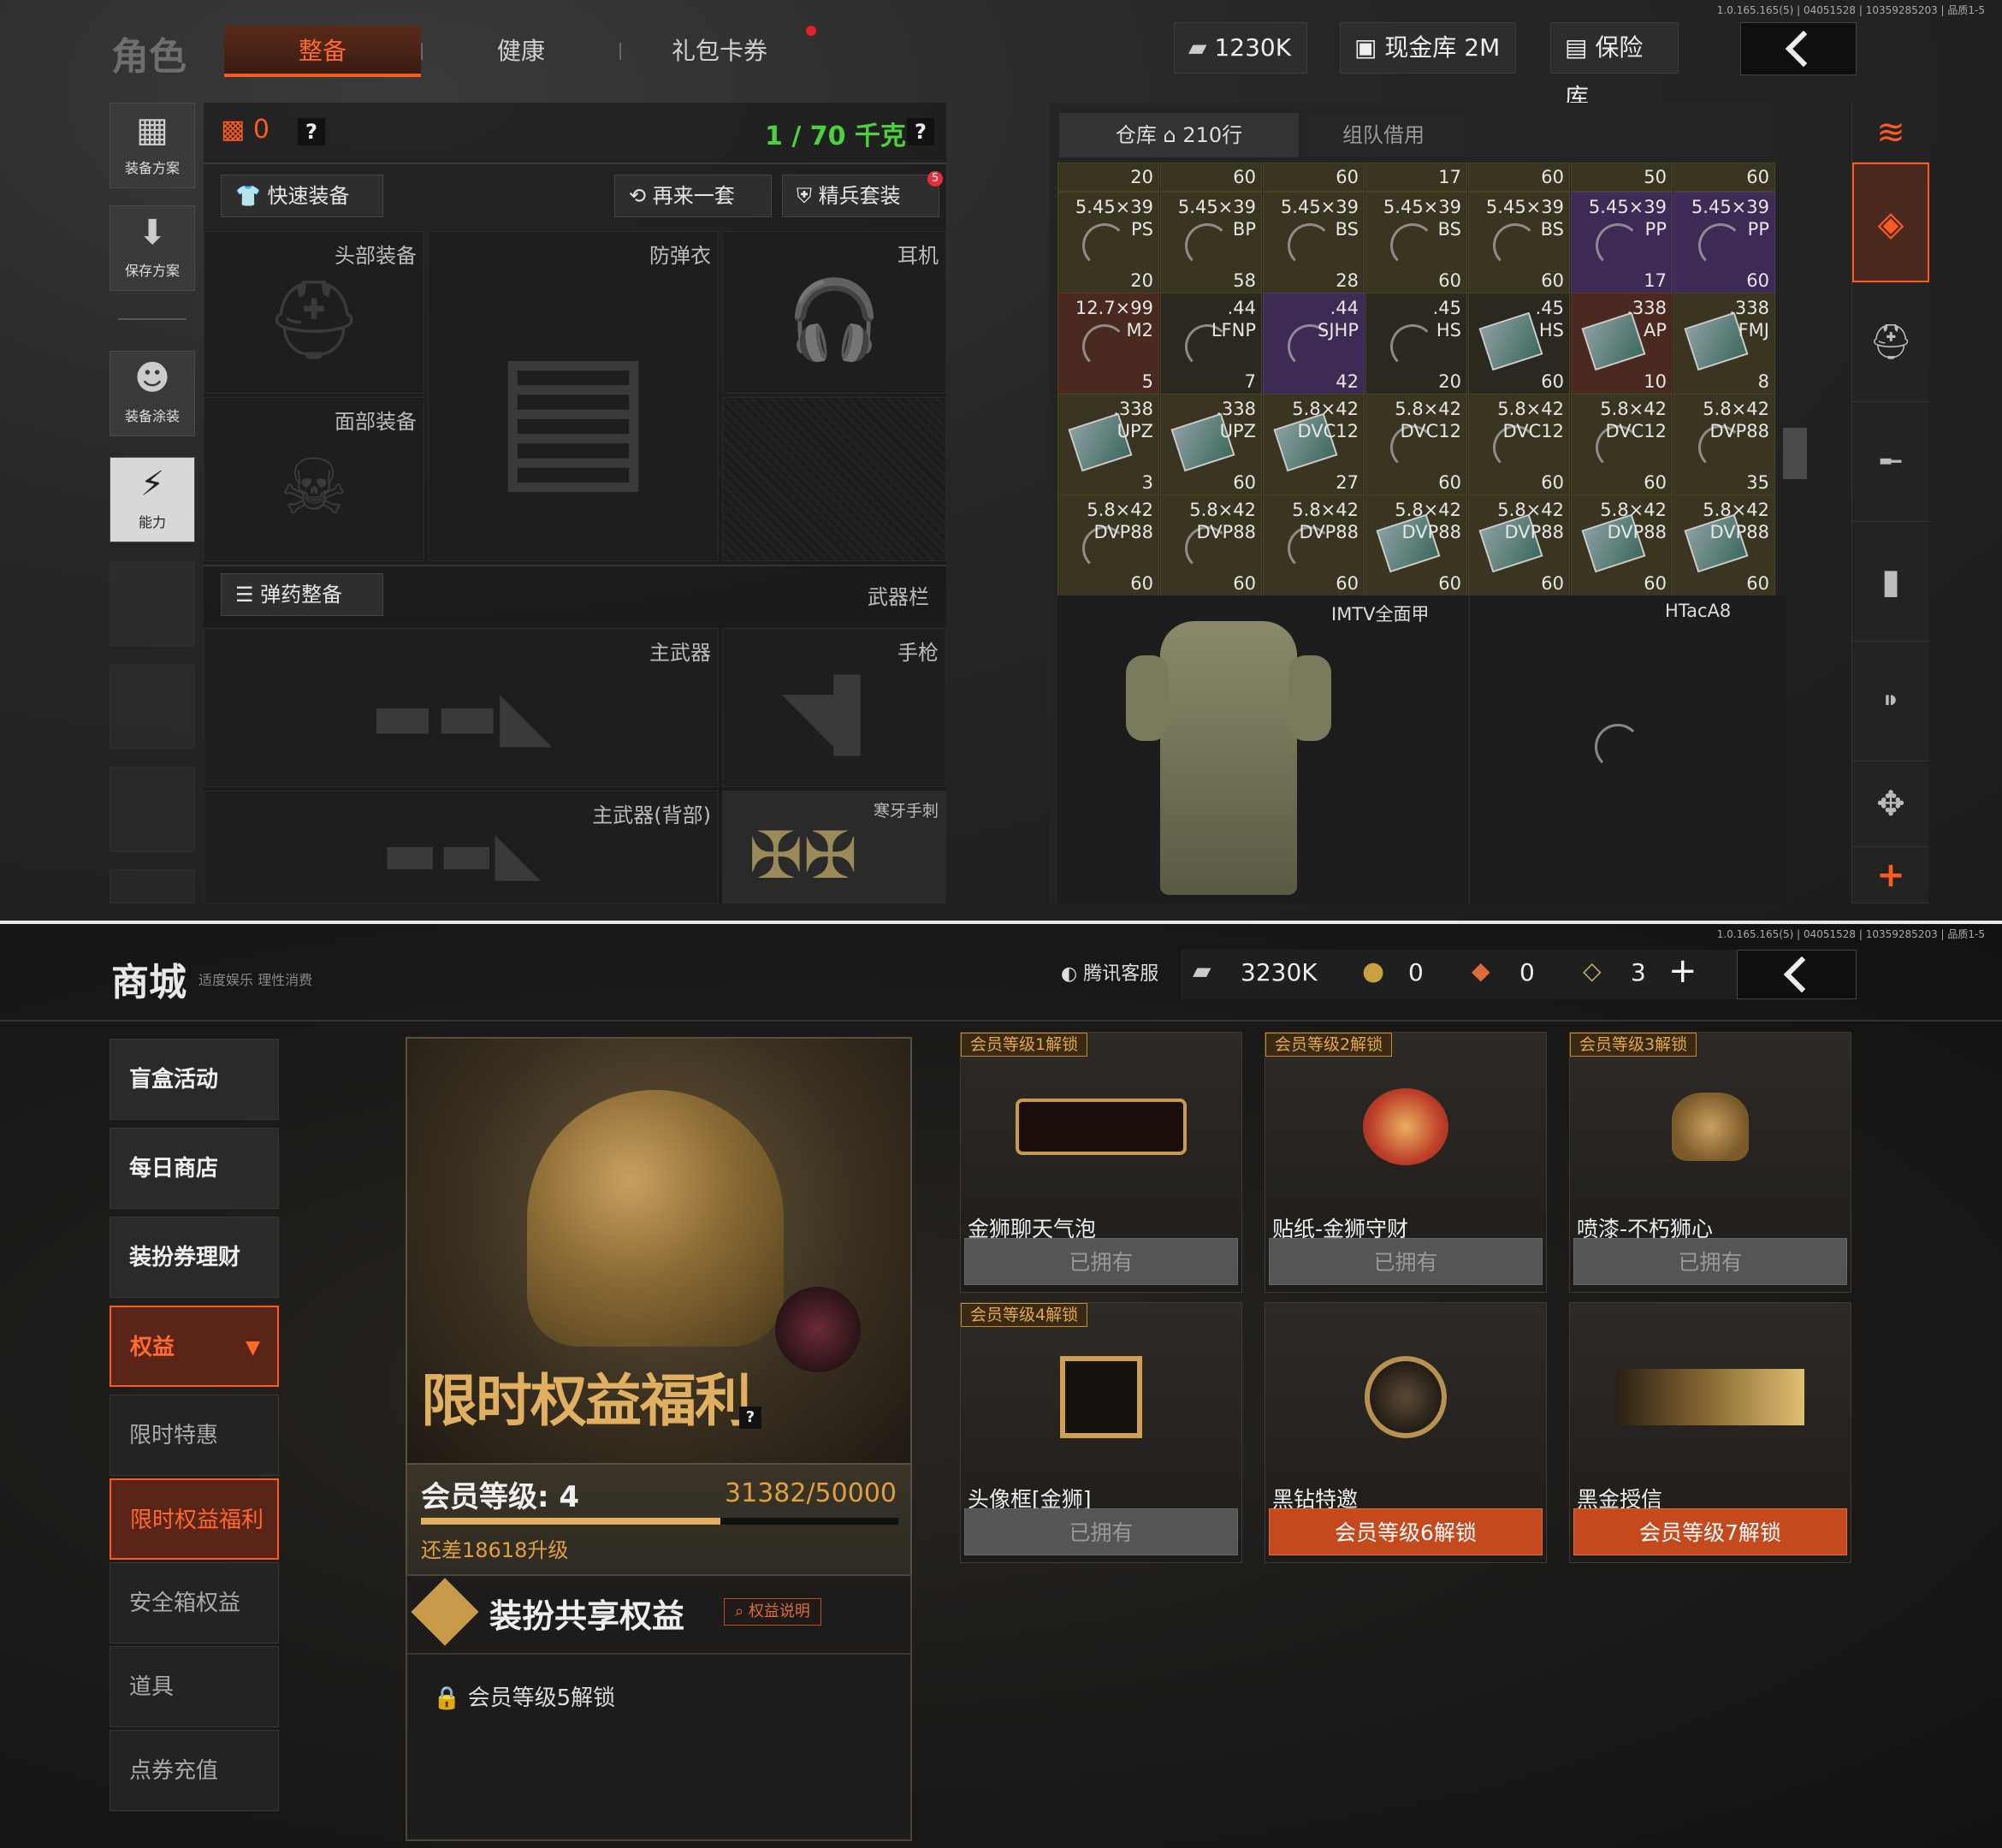 This screenshot has height=1848, width=2002. Describe the element at coordinates (1314, 242) in the screenshot. I see `ammo-cell: 5.45×39 BS 28` at that location.